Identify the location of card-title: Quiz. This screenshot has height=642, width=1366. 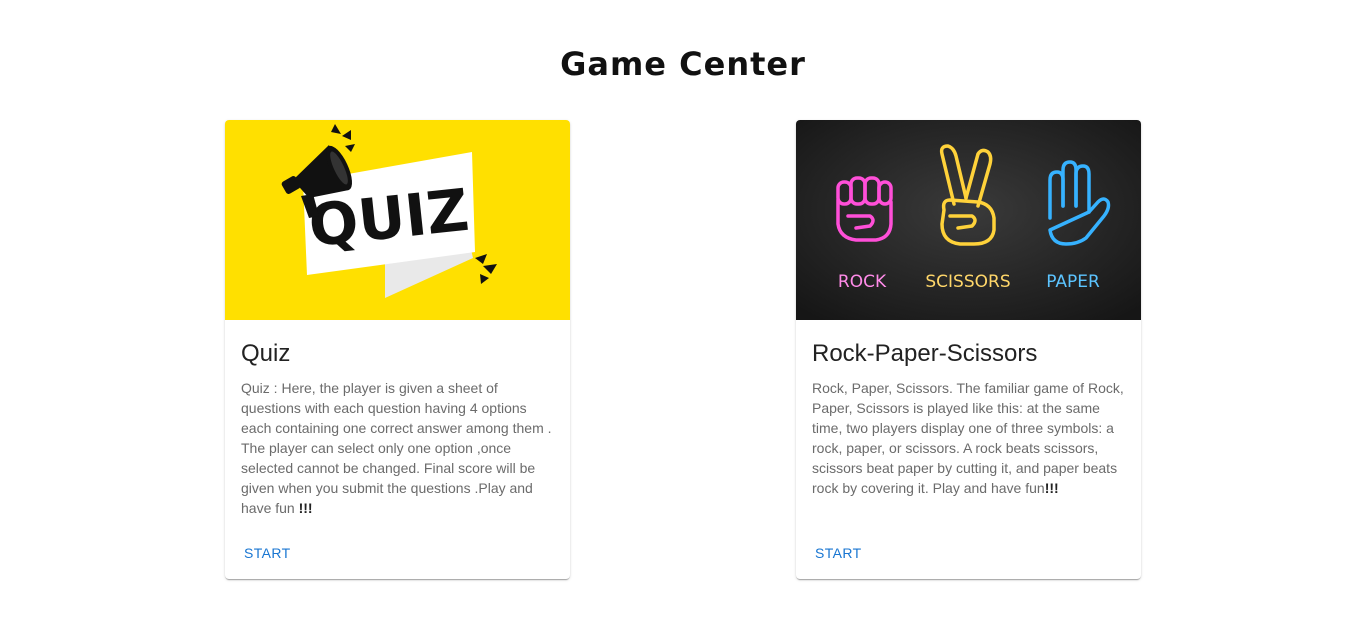
(266, 353).